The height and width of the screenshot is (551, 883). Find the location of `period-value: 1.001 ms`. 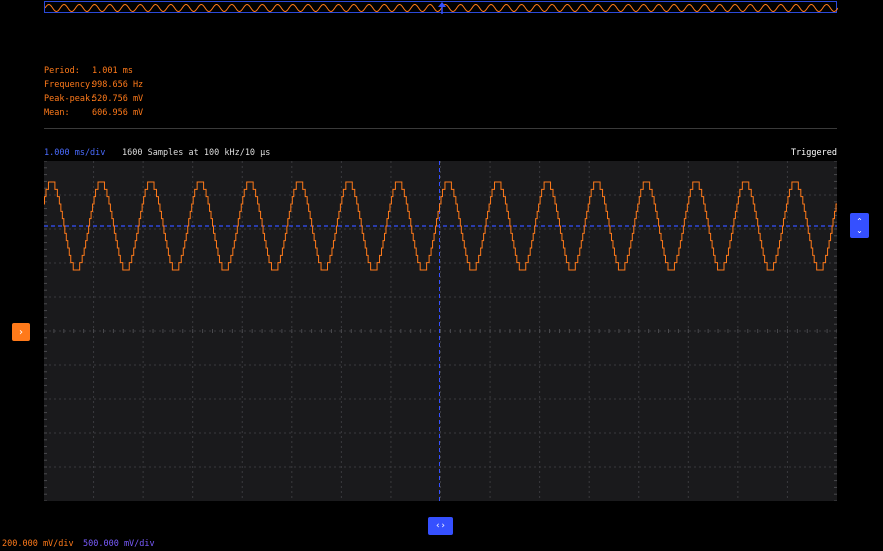

period-value: 1.001 ms is located at coordinates (112, 71).